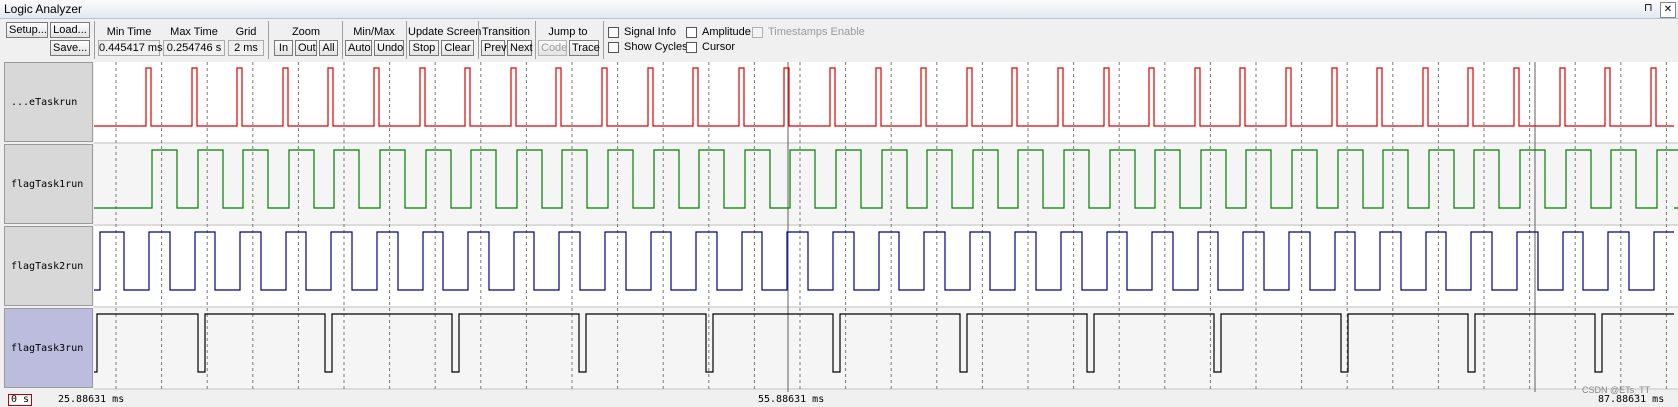  What do you see at coordinates (424, 48) in the screenshot?
I see `stop-button: Stop` at bounding box center [424, 48].